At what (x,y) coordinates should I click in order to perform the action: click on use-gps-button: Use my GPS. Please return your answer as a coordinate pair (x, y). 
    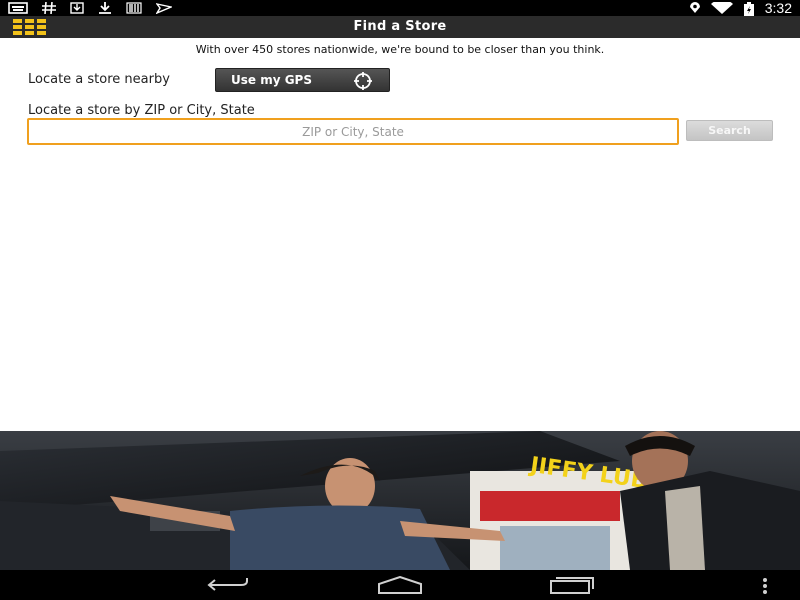
    Looking at the image, I should click on (302, 80).